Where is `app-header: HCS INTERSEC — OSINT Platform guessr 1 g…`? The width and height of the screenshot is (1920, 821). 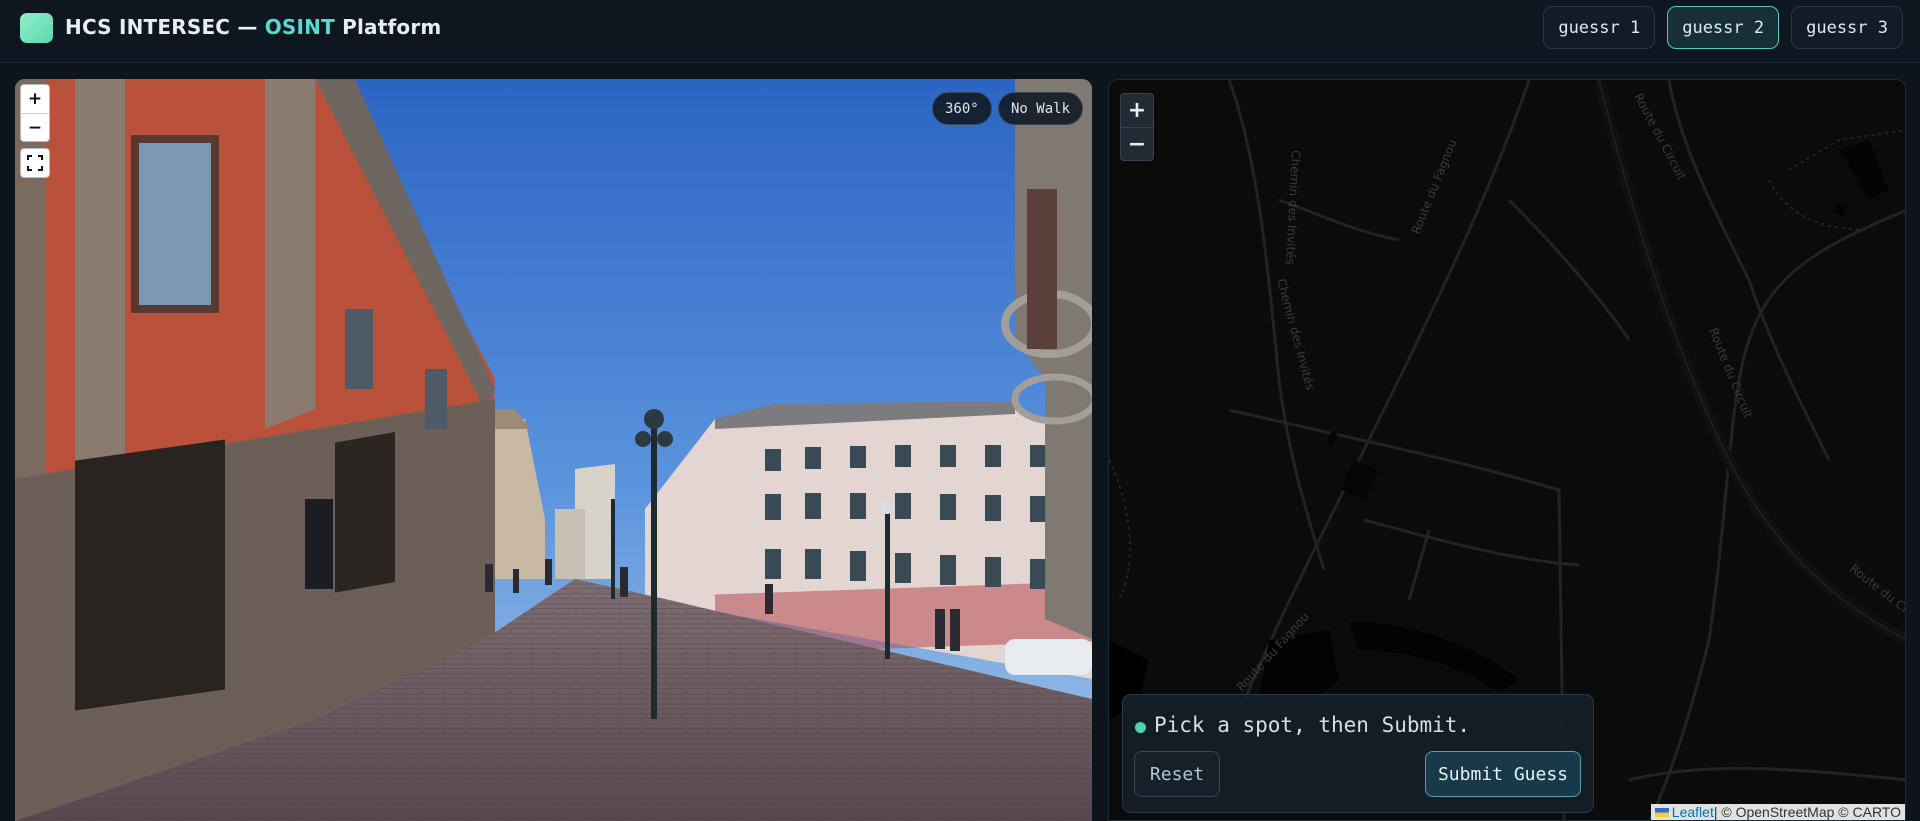 app-header: HCS INTERSEC — OSINT Platform guessr 1 g… is located at coordinates (960, 31).